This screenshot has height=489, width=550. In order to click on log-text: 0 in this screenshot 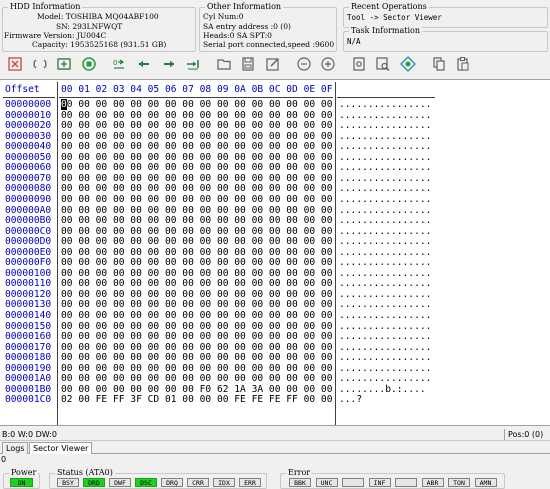, I will do `click(4, 459)`.